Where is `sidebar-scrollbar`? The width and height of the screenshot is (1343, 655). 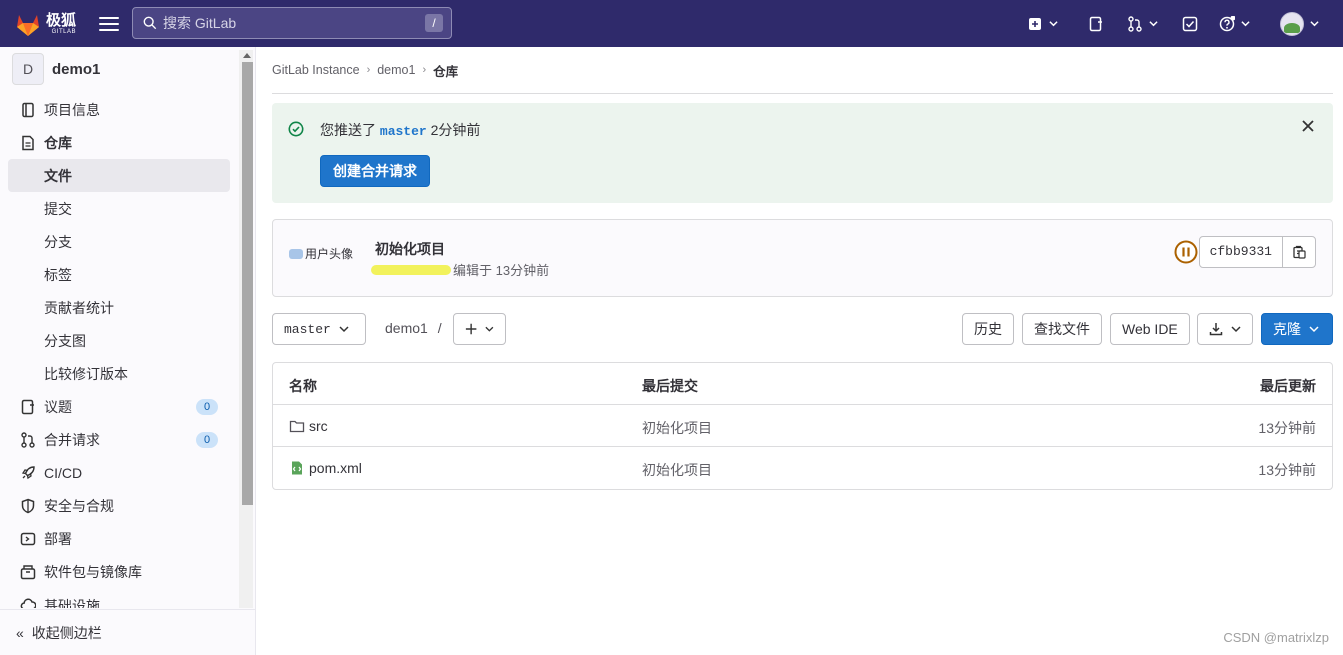 sidebar-scrollbar is located at coordinates (246, 329).